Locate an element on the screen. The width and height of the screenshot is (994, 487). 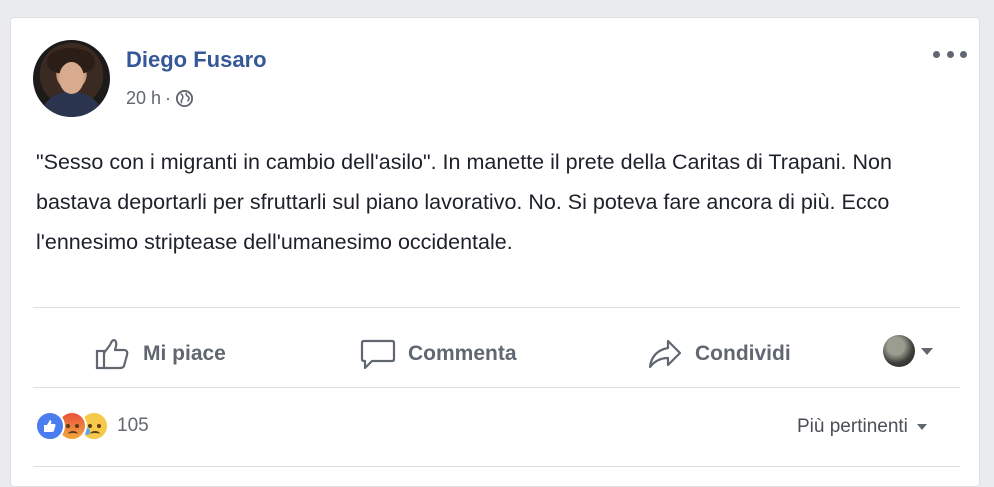
share-label: Condividi is located at coordinates (743, 353).